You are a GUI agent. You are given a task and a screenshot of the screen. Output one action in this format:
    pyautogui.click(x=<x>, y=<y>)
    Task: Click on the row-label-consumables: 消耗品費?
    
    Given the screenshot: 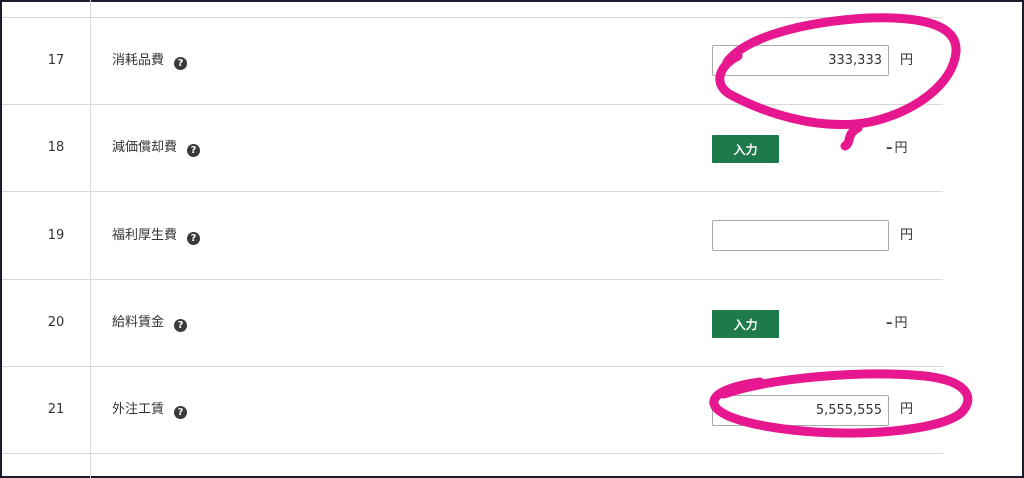 What is the action you would take?
    pyautogui.click(x=150, y=61)
    